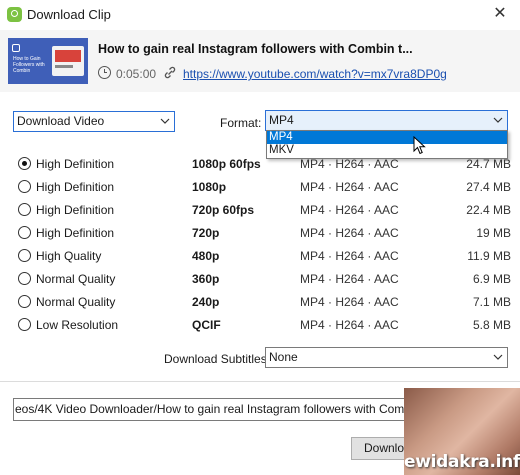 The image size is (520, 475). I want to click on quality-size: 19 MB, so click(493, 233).